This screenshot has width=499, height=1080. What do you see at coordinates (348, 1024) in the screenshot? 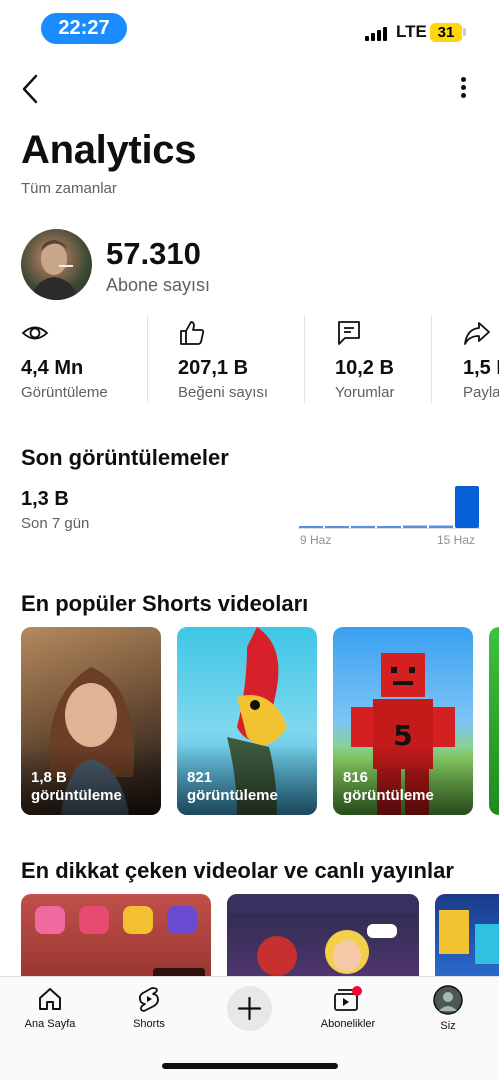
I see `nav-subscriptions-label: Abonelikler` at bounding box center [348, 1024].